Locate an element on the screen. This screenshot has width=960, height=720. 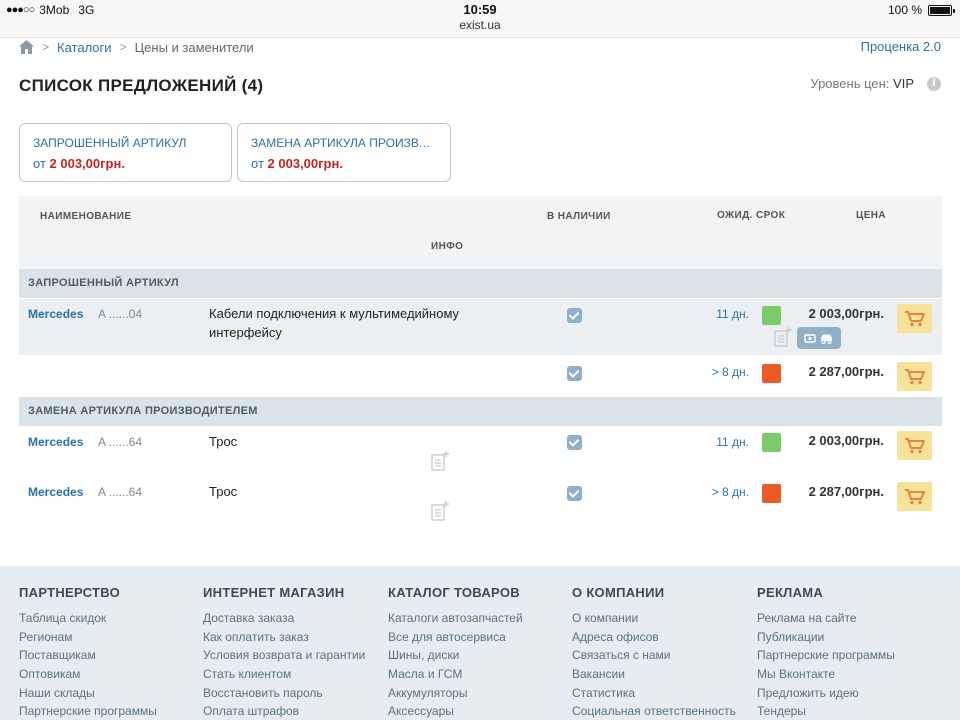
group-header-replacement: ЗАМЕНА АРТИКУЛА ПРОИЗВОДИТЕЛЕМ is located at coordinates (480, 411).